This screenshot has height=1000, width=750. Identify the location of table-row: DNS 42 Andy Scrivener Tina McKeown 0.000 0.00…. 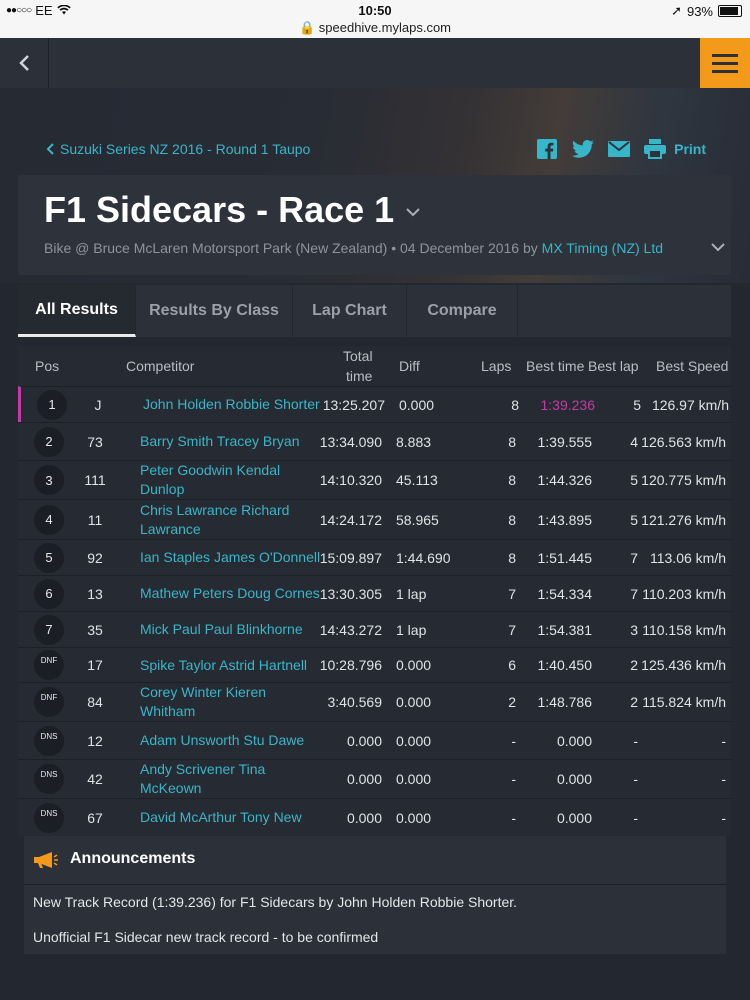
(374, 778).